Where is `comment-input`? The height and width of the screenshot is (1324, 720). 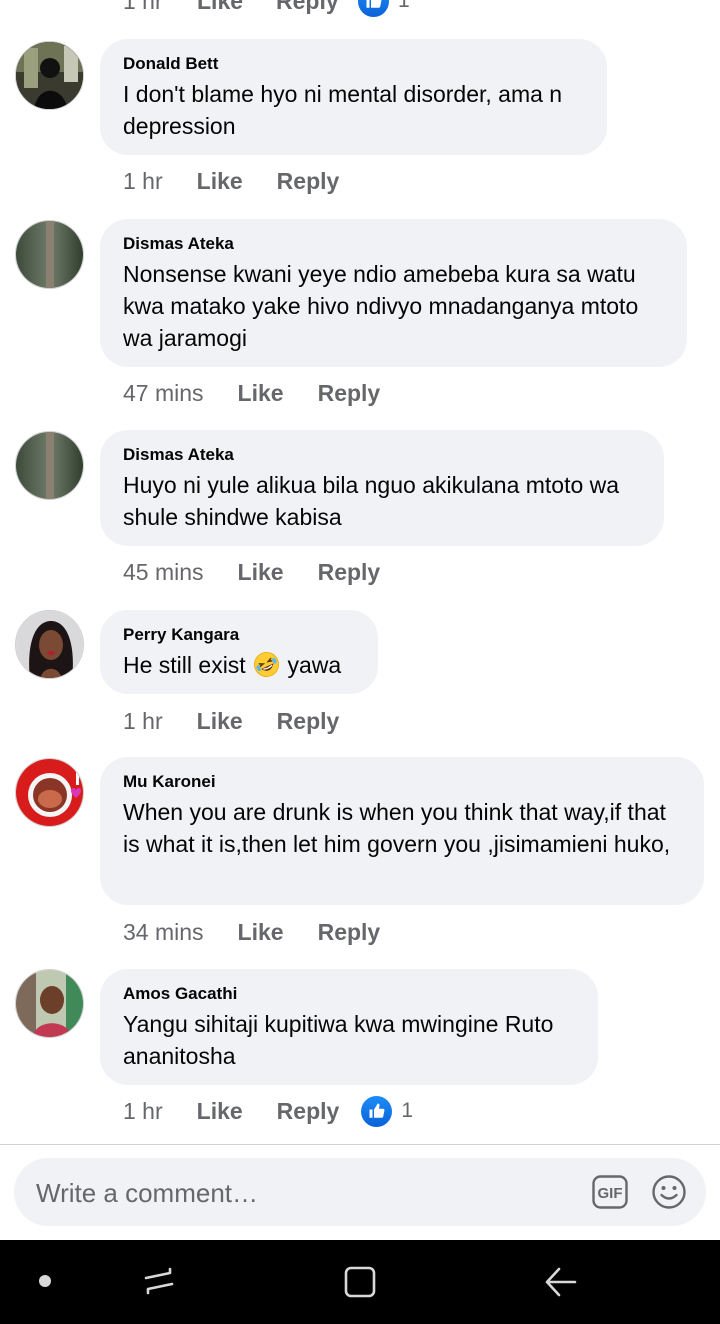
comment-input is located at coordinates (306, 1193).